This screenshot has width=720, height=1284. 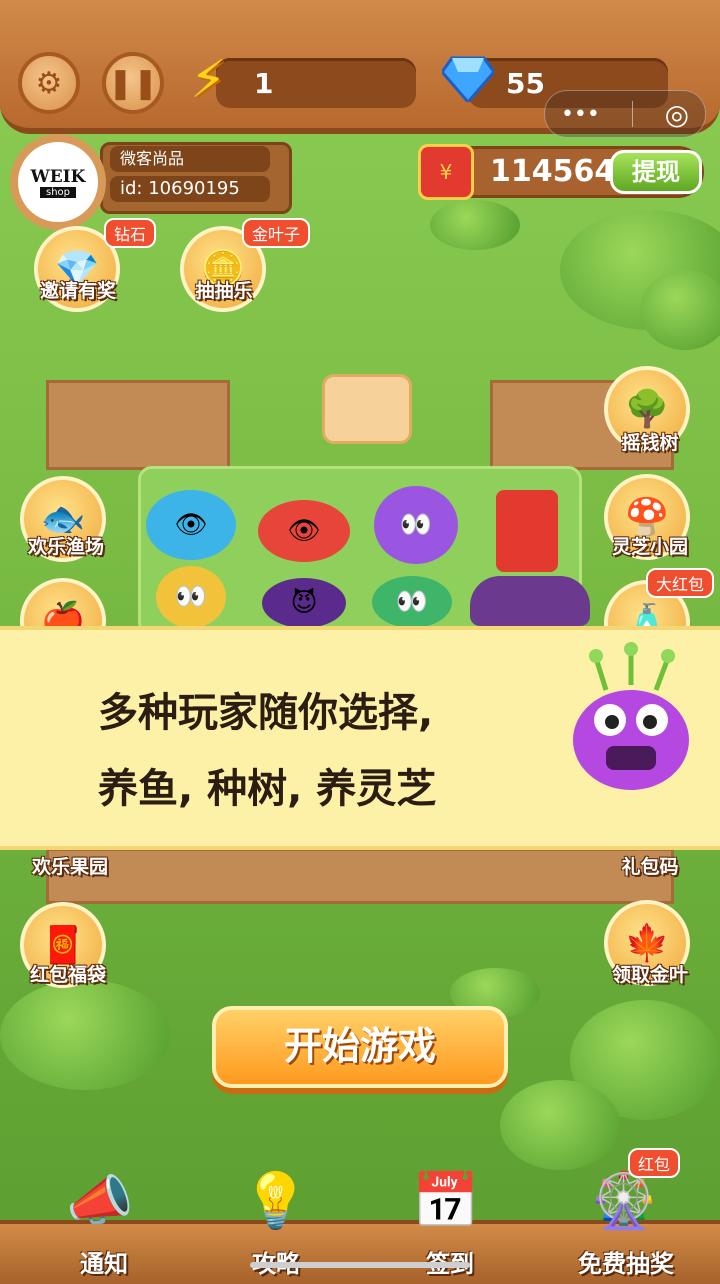 What do you see at coordinates (360, 1047) in the screenshot?
I see `start-game-button: 开始游戏` at bounding box center [360, 1047].